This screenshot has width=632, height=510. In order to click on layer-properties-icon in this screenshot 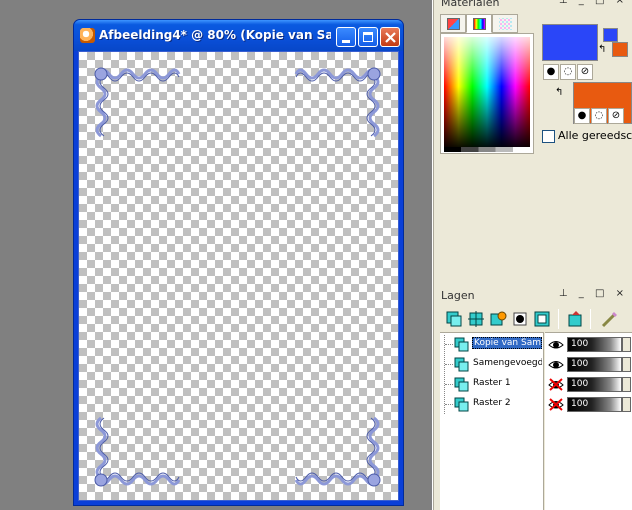, I will do `click(610, 319)`.